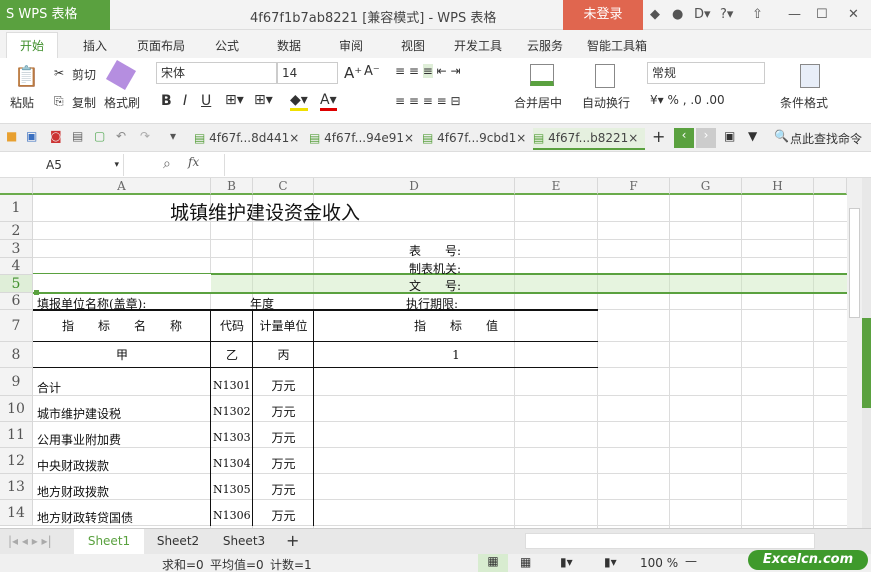  What do you see at coordinates (566, 562) in the screenshot?
I see `reading-mode-icon: ▮▾` at bounding box center [566, 562].